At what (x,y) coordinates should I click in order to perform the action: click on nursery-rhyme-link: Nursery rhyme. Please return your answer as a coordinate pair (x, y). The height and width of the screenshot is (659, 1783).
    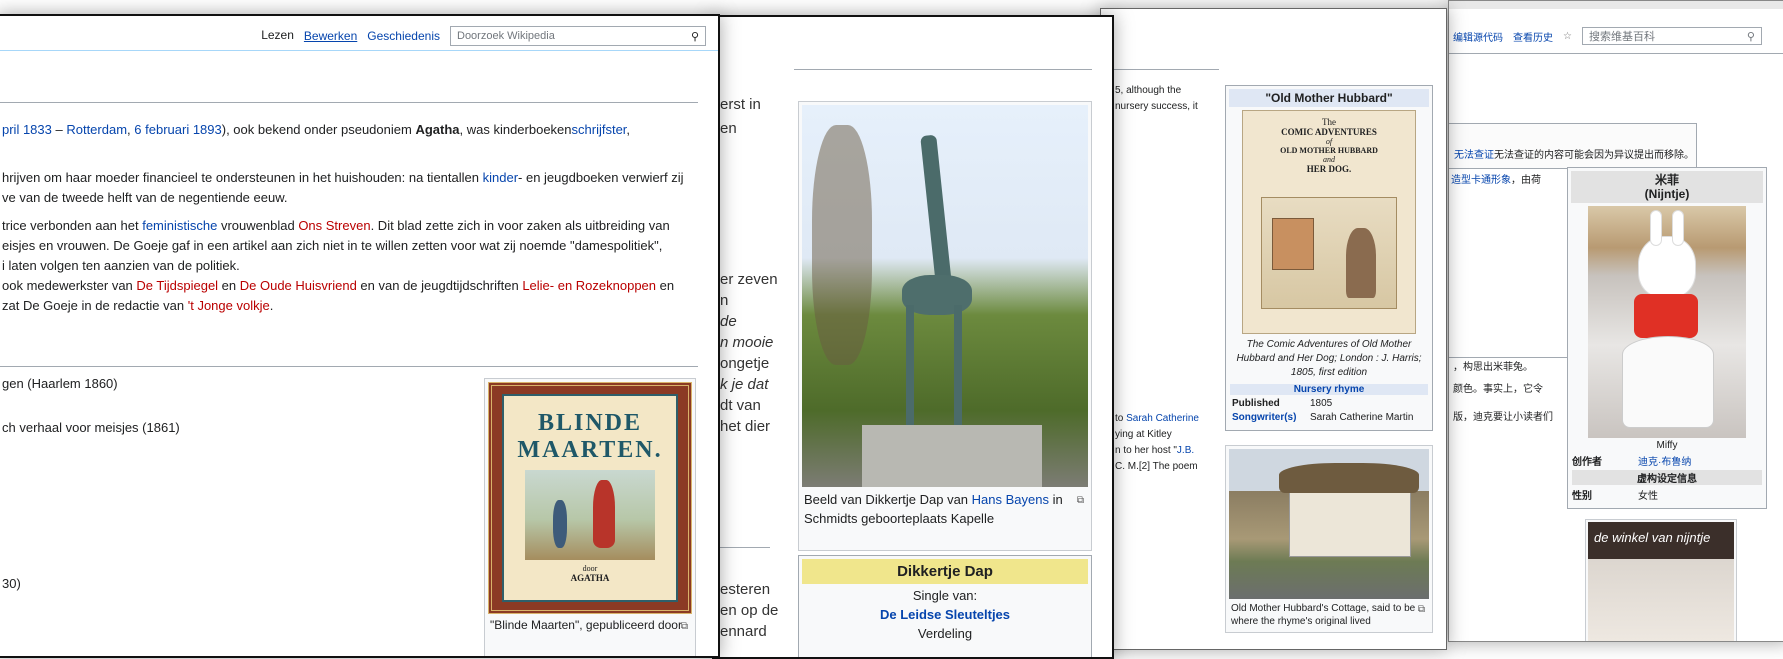
    Looking at the image, I should click on (1329, 389).